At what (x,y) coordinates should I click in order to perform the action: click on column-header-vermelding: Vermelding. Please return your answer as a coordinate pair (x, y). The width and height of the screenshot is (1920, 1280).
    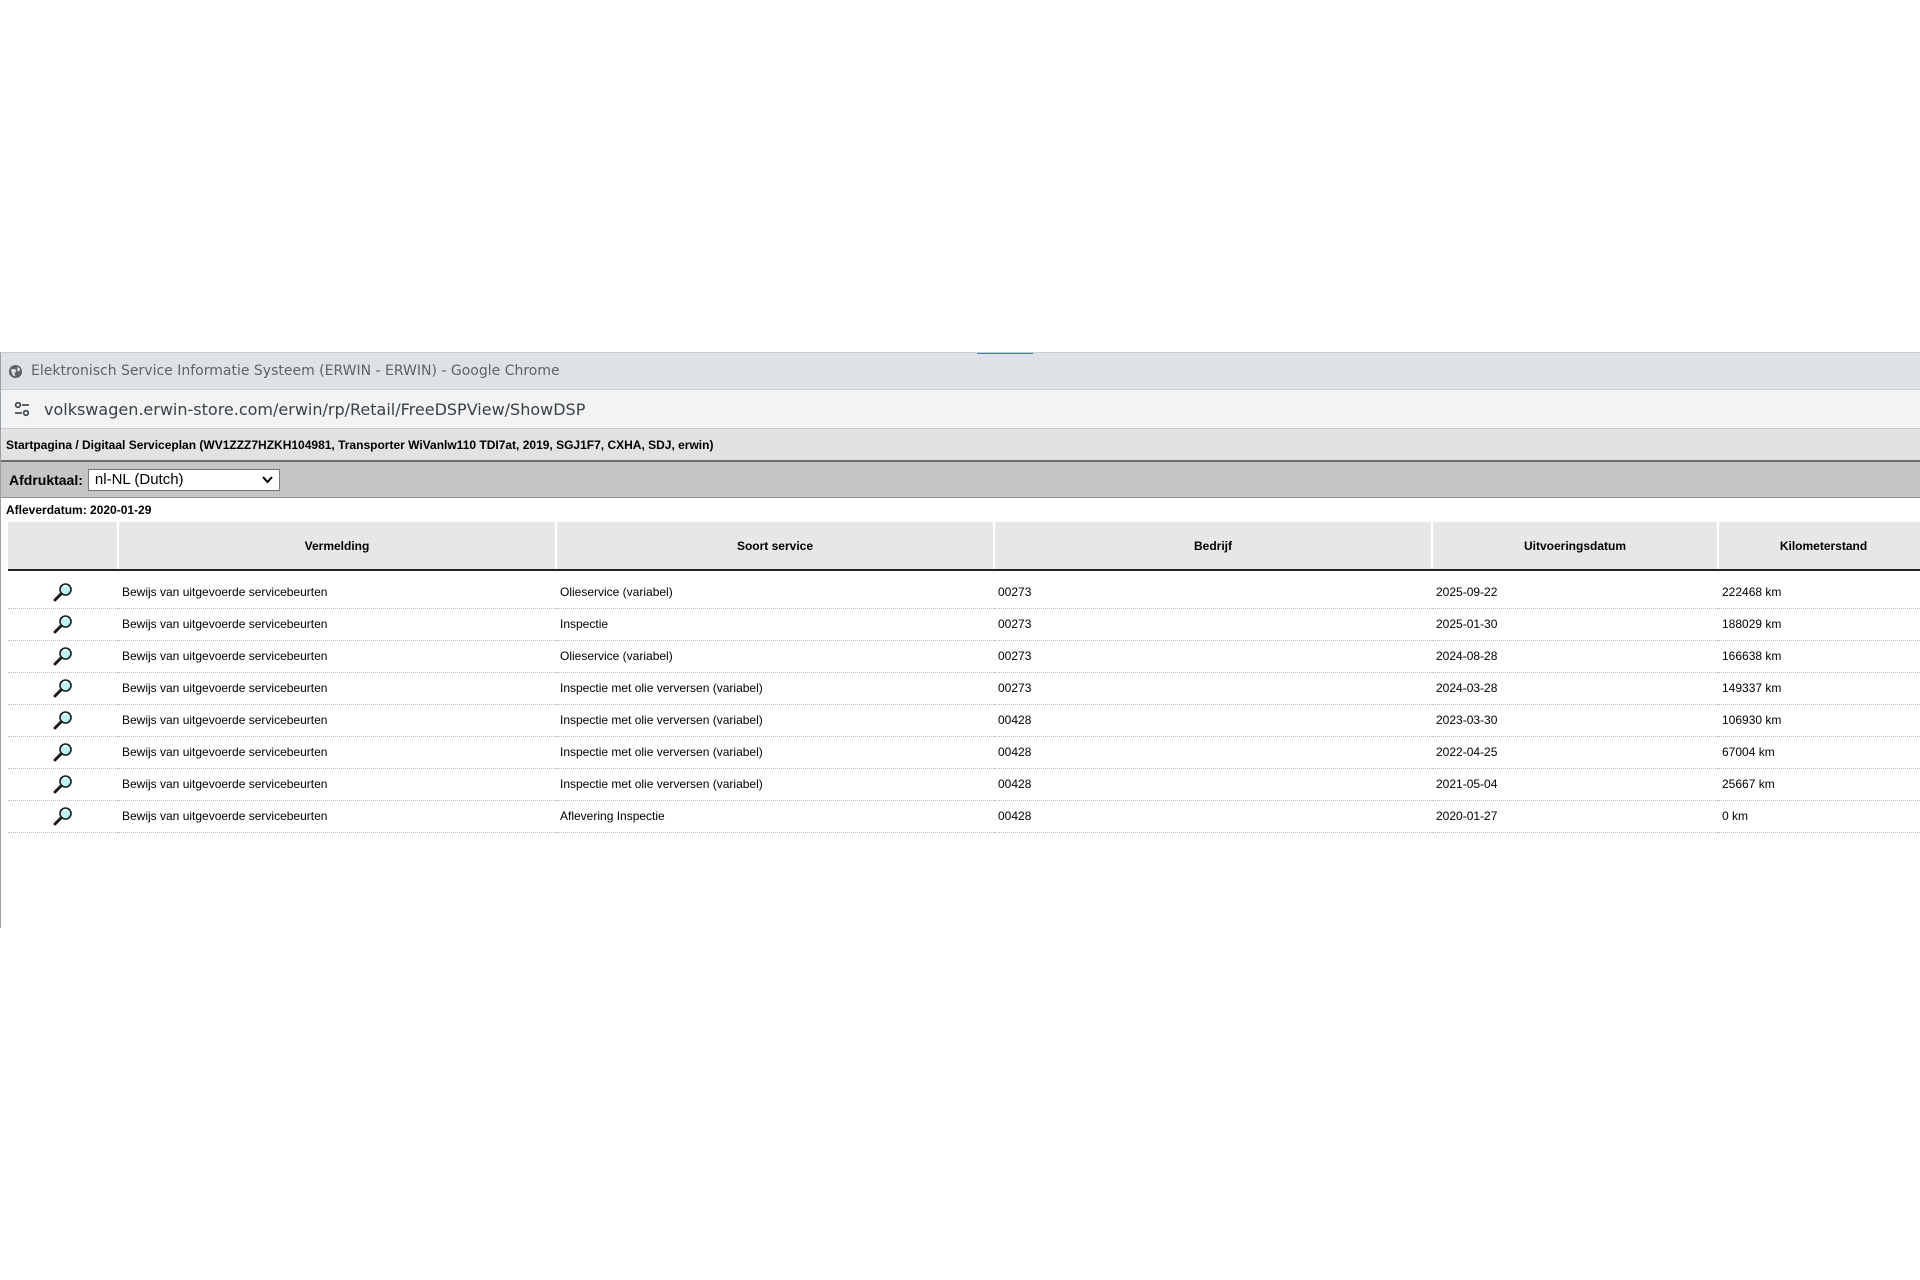
    Looking at the image, I should click on (336, 546).